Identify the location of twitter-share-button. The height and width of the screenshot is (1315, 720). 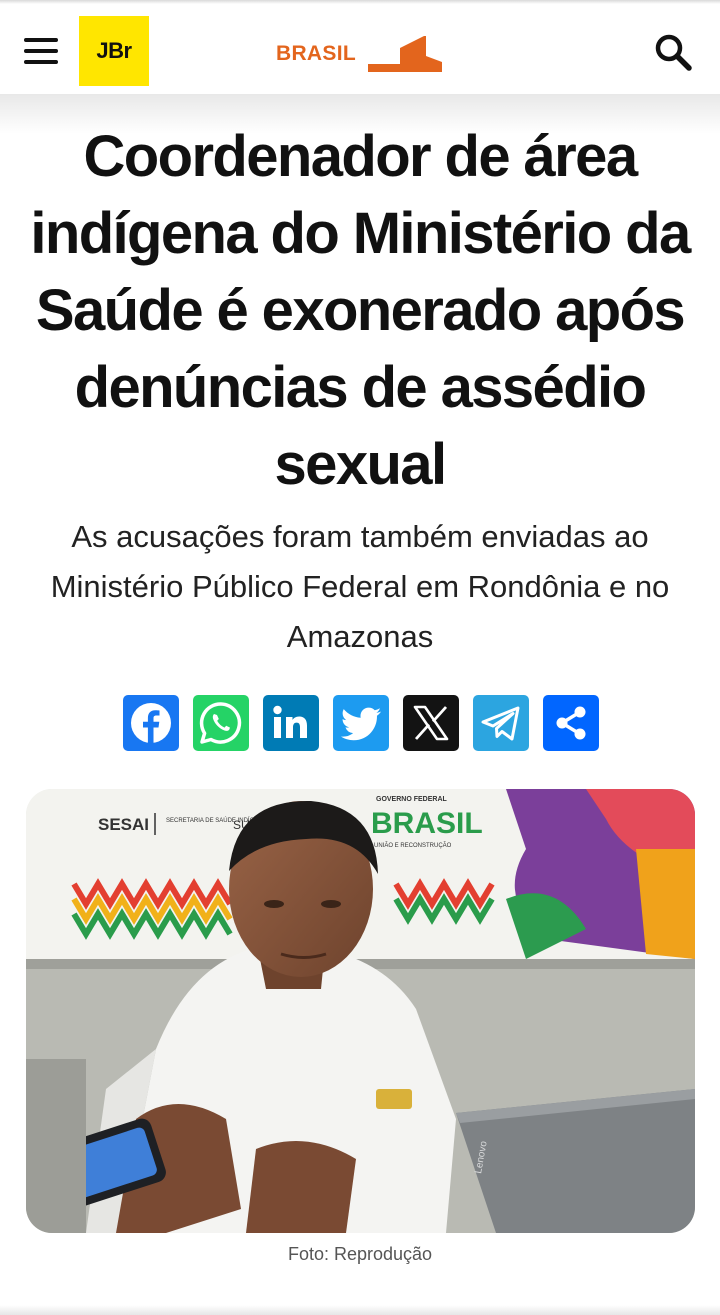
(361, 723).